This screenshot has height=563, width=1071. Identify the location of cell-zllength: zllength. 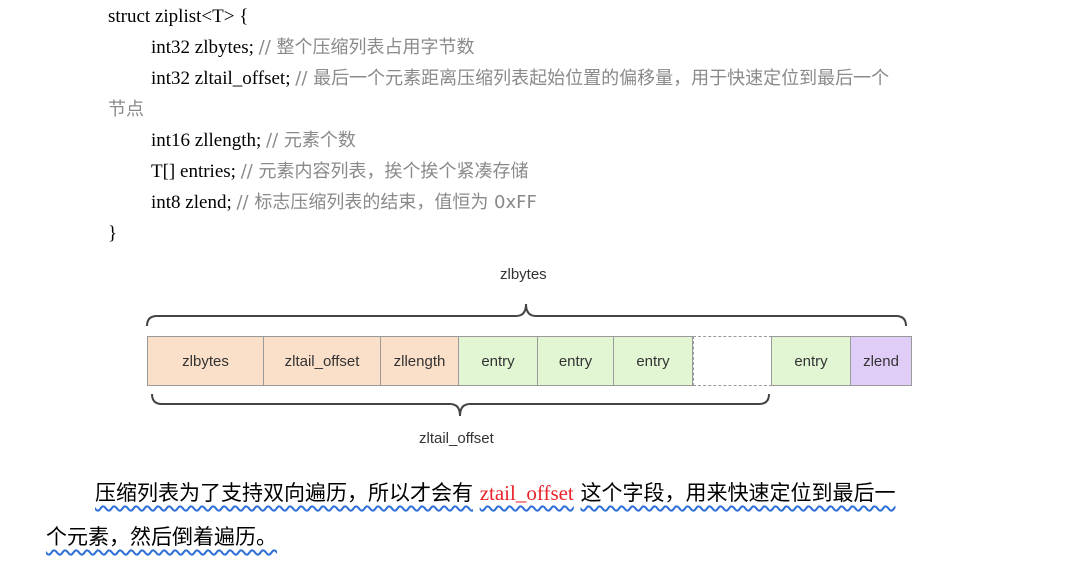
(419, 361).